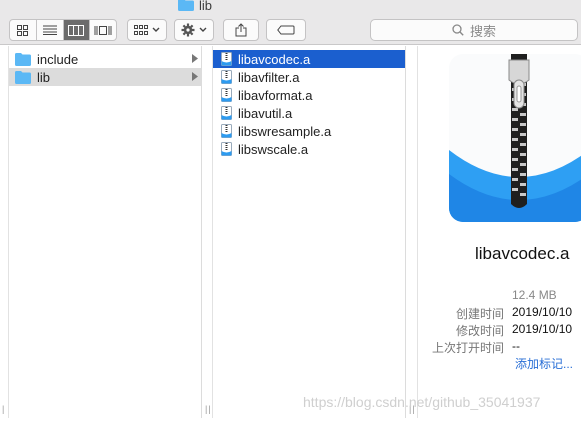  Describe the element at coordinates (479, 314) in the screenshot. I see `created-label: 创建时间` at that location.